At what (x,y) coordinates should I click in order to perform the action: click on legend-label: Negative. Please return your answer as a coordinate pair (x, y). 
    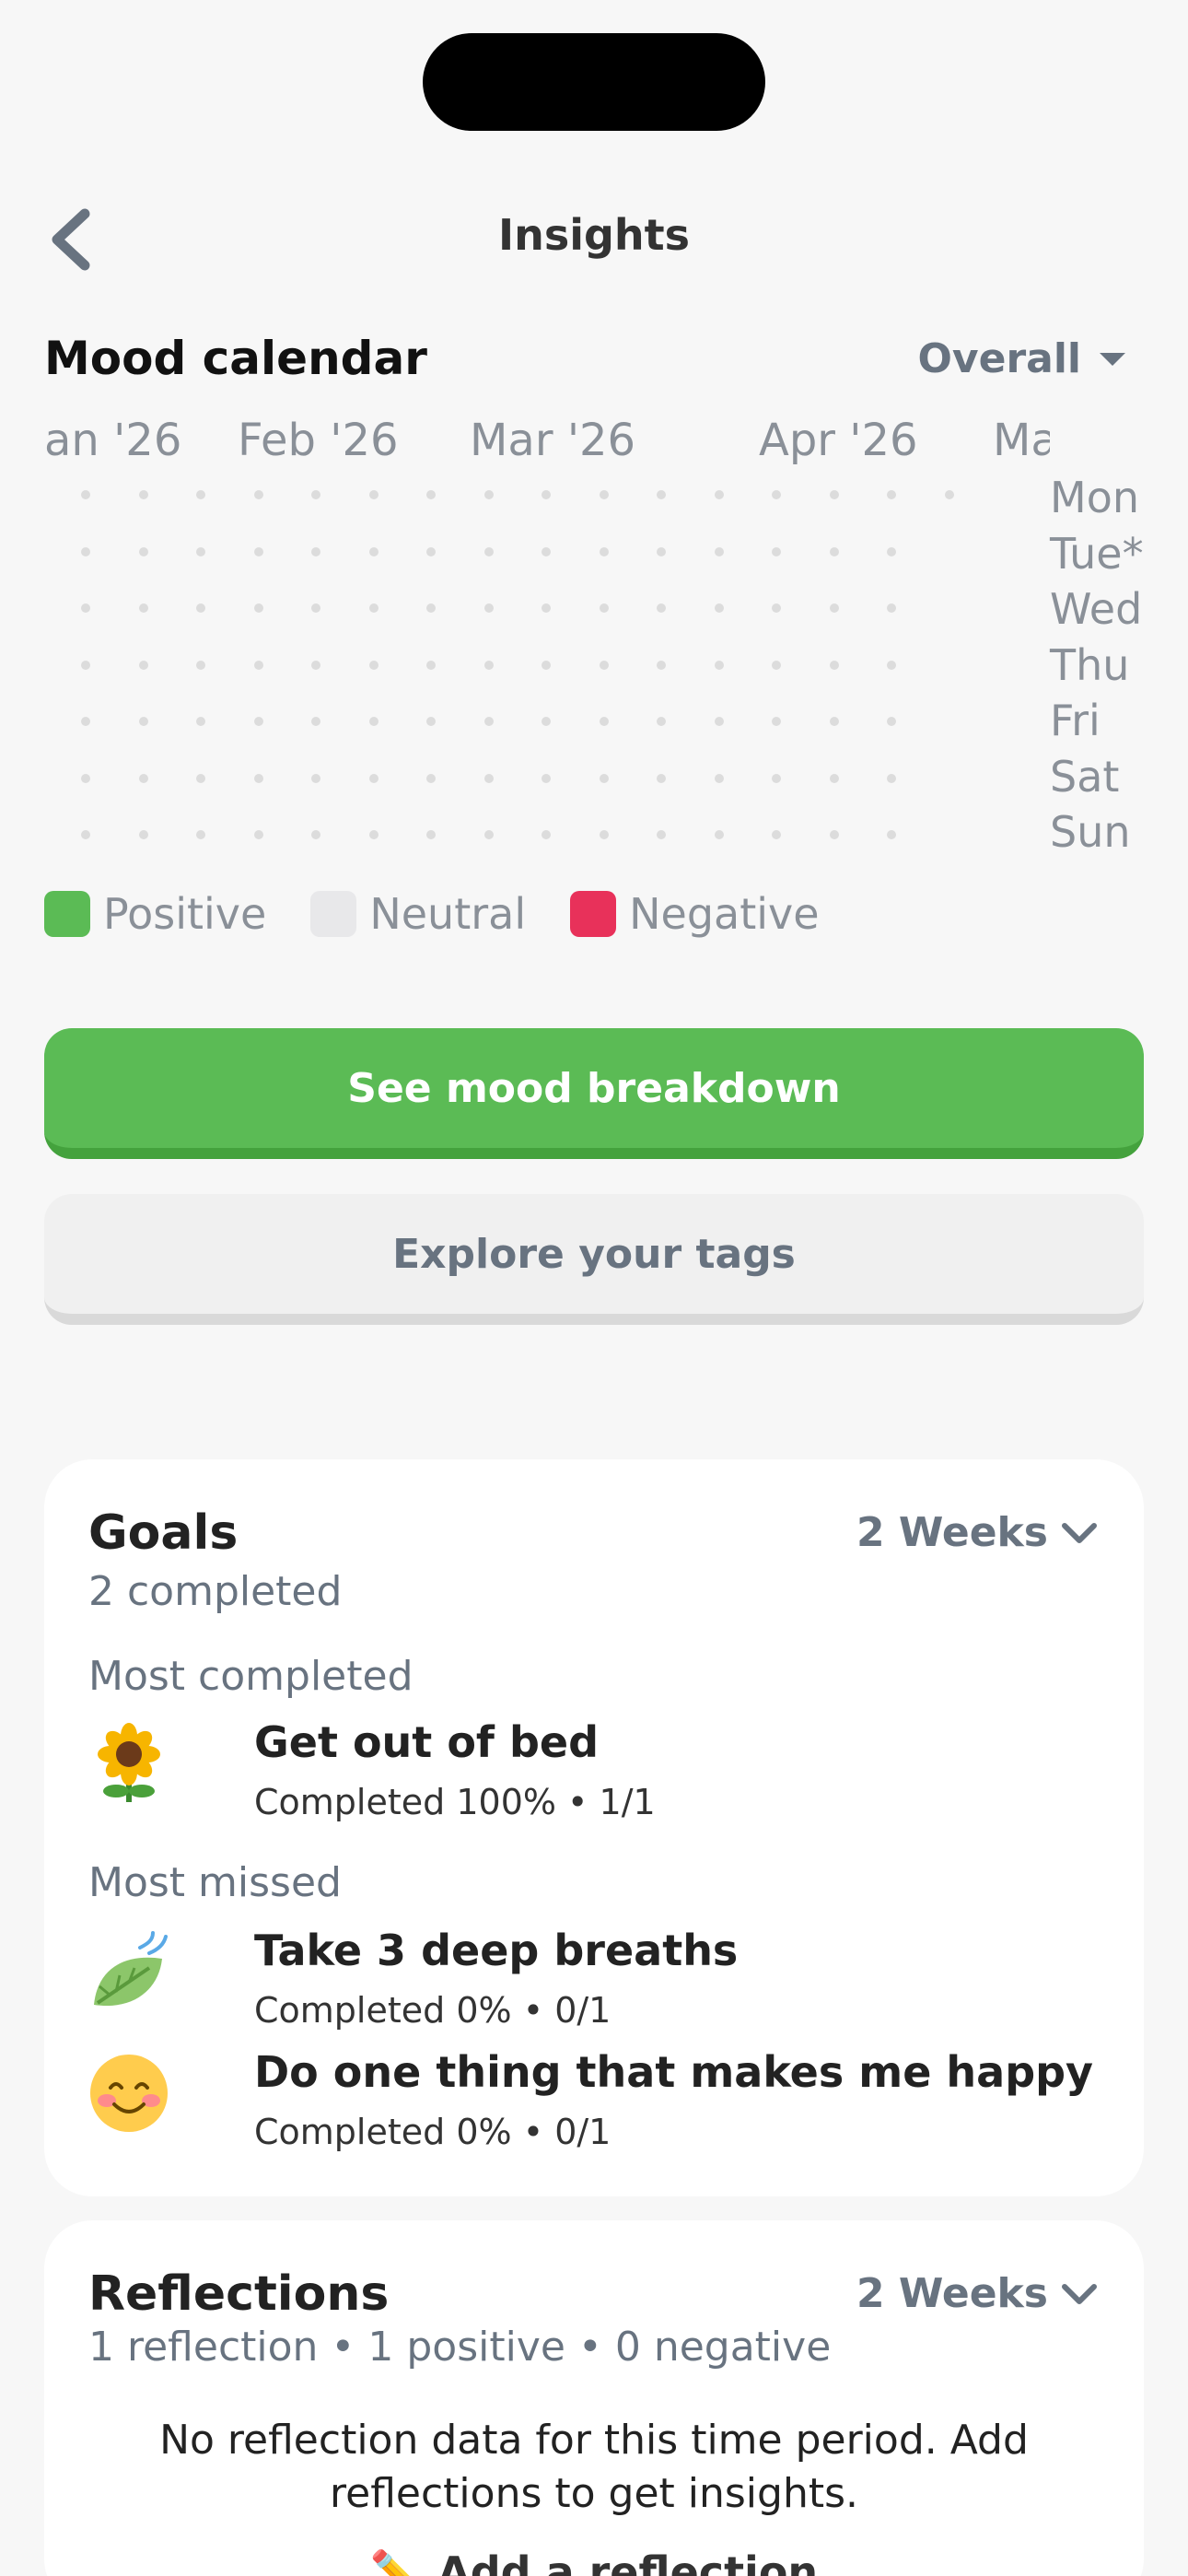
    Looking at the image, I should click on (724, 914).